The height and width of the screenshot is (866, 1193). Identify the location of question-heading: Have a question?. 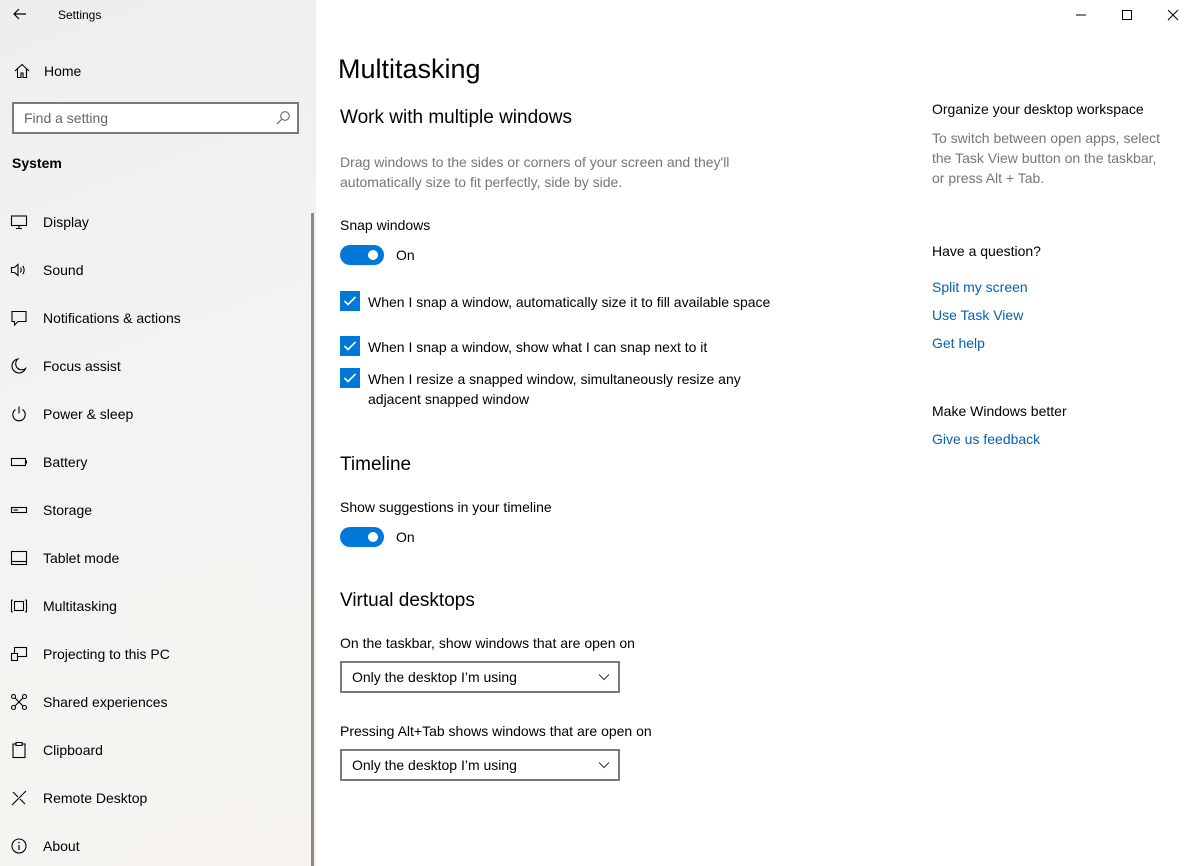
(986, 251).